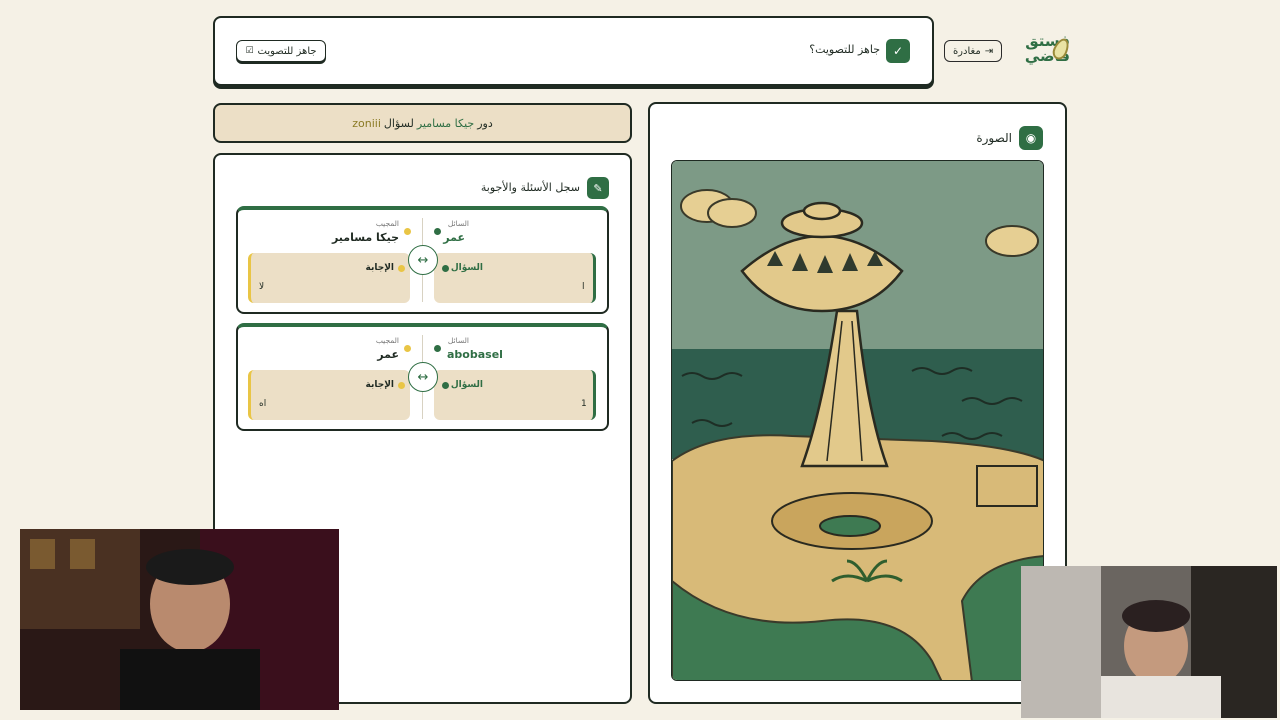 The height and width of the screenshot is (720, 1280). I want to click on leave-button: ⇥ مغادرة, so click(973, 51).